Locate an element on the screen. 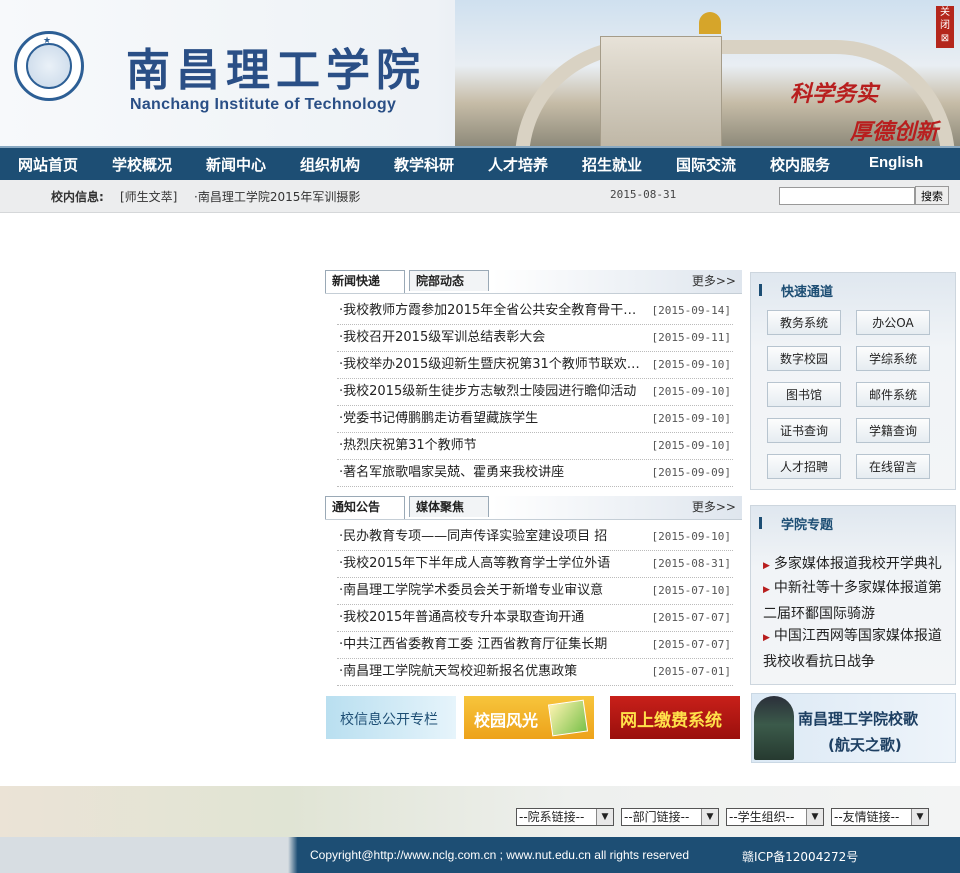 This screenshot has height=873, width=960. tab-notices: 通知公告 is located at coordinates (365, 507).